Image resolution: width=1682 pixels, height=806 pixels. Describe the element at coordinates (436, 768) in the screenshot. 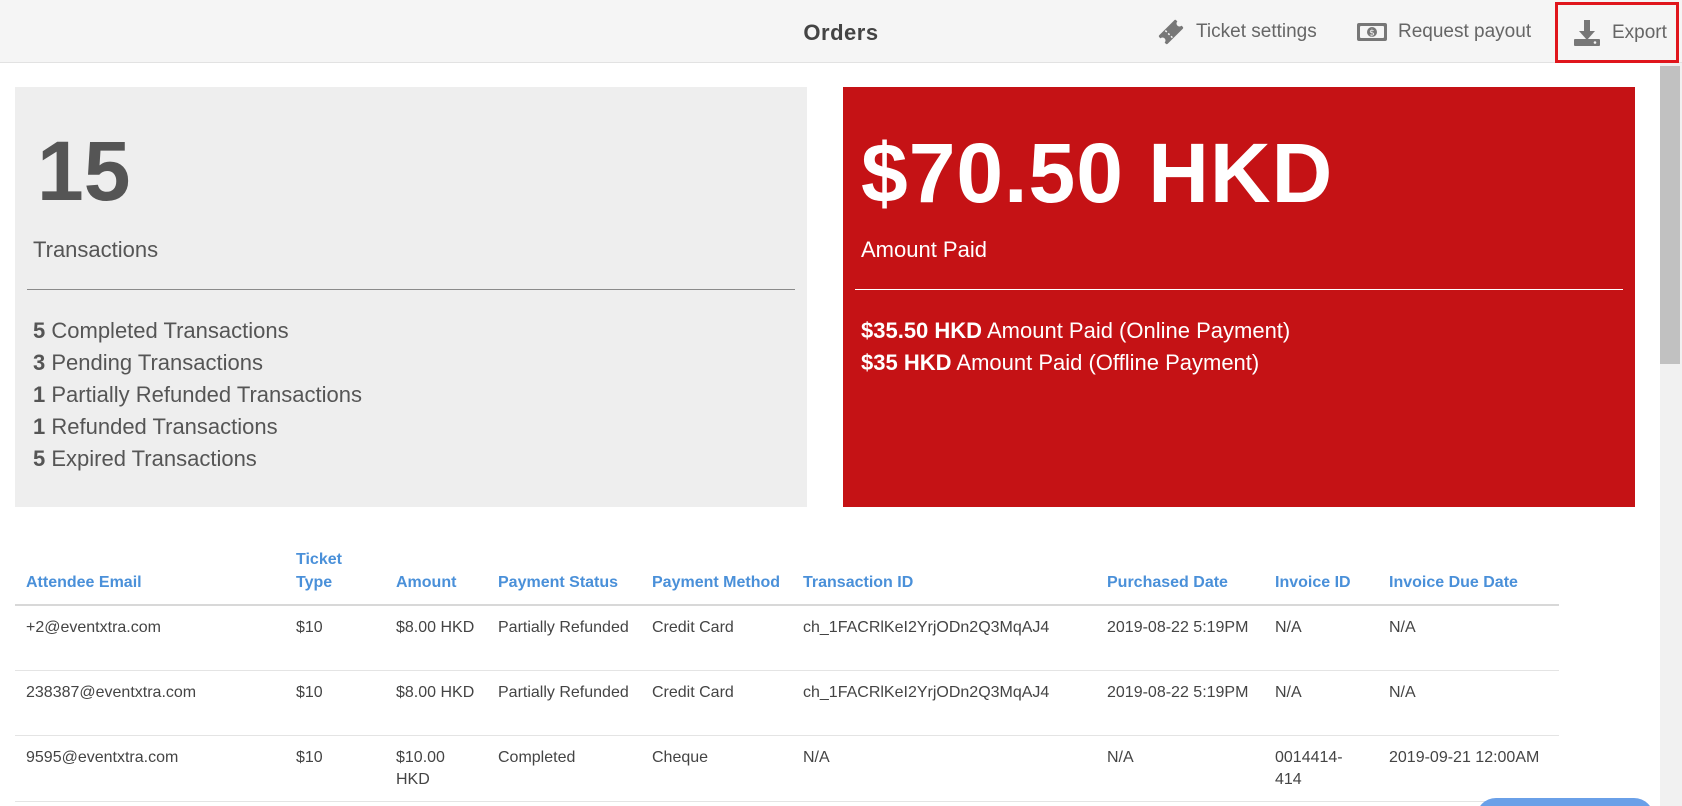

I see `table-cell: $10.00 HKD` at that location.